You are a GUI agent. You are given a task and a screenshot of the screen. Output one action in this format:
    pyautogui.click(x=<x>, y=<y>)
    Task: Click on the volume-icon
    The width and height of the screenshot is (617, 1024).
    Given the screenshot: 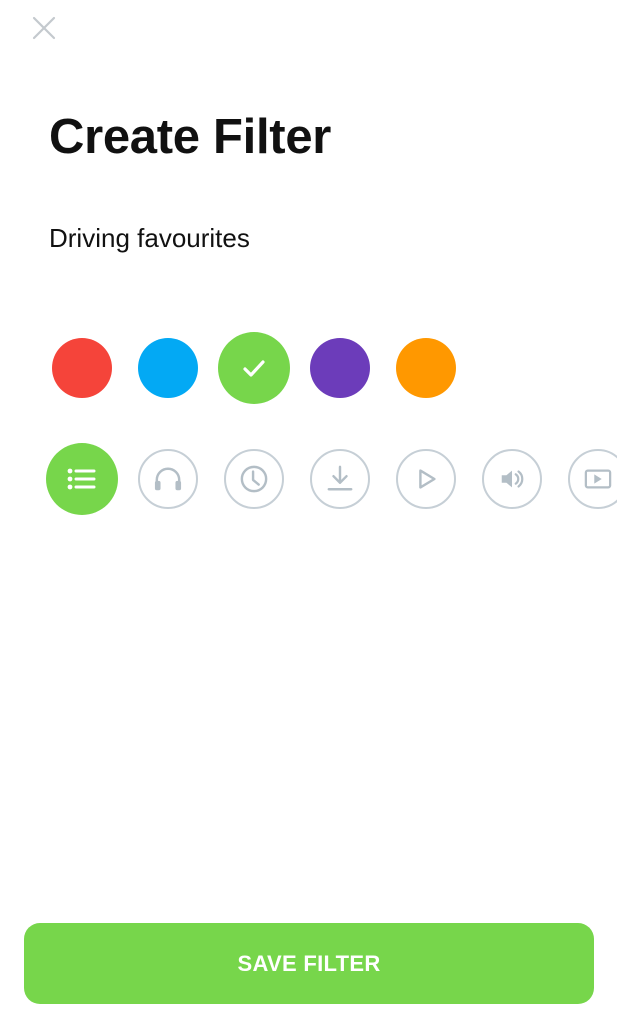 What is the action you would take?
    pyautogui.click(x=512, y=479)
    